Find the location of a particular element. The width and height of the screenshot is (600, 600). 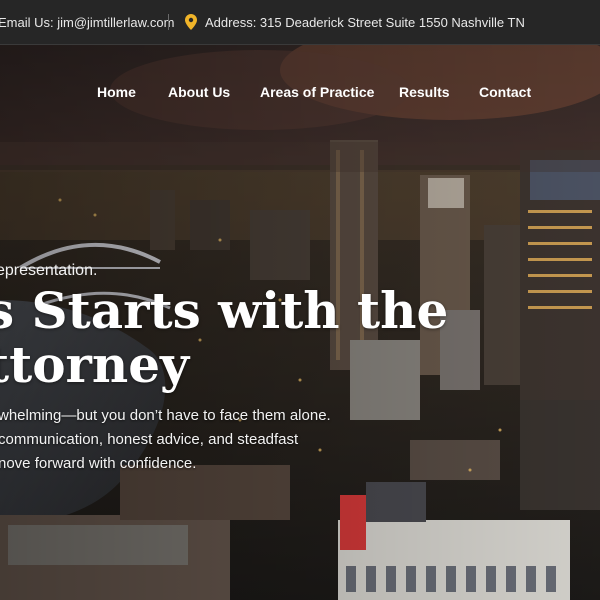

hero-headline-line-2: ttorney is located at coordinates (95, 364).